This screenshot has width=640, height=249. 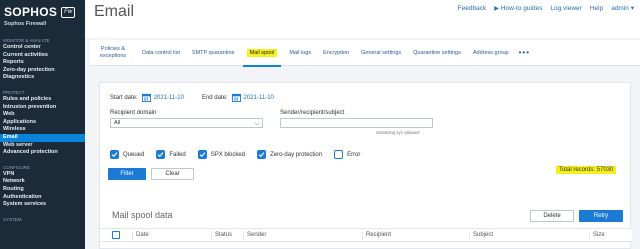 I want to click on sidebar-item-reports: Reports, so click(x=42, y=63).